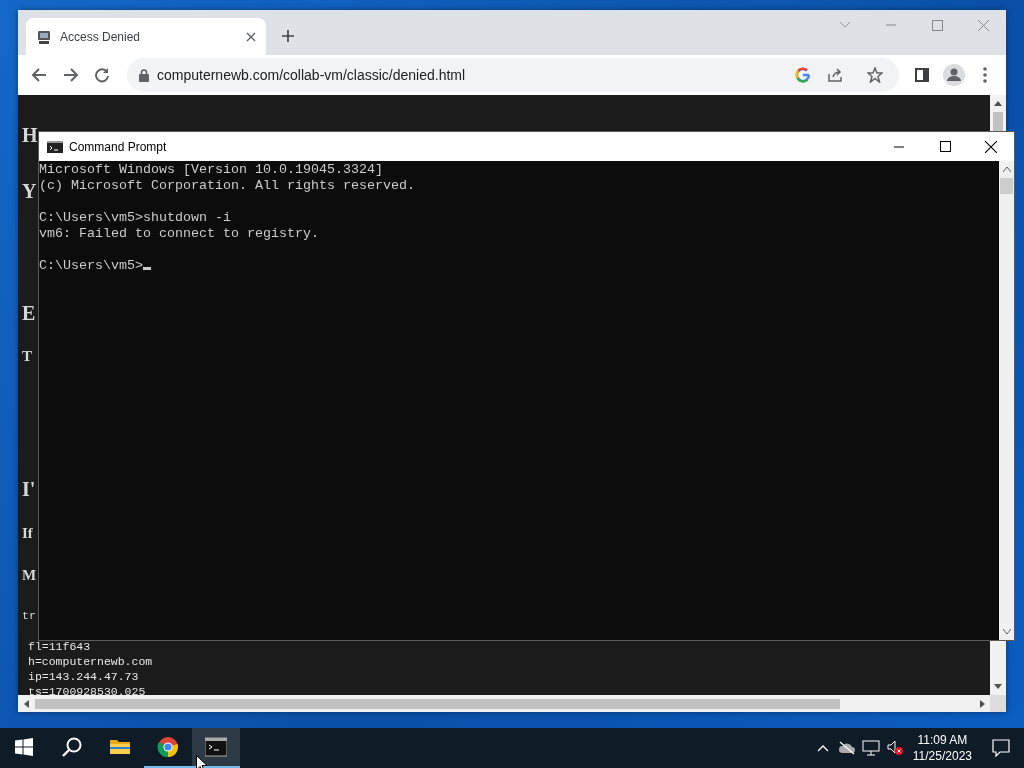 Image resolution: width=1024 pixels, height=768 pixels. I want to click on text-cursor, so click(147, 268).